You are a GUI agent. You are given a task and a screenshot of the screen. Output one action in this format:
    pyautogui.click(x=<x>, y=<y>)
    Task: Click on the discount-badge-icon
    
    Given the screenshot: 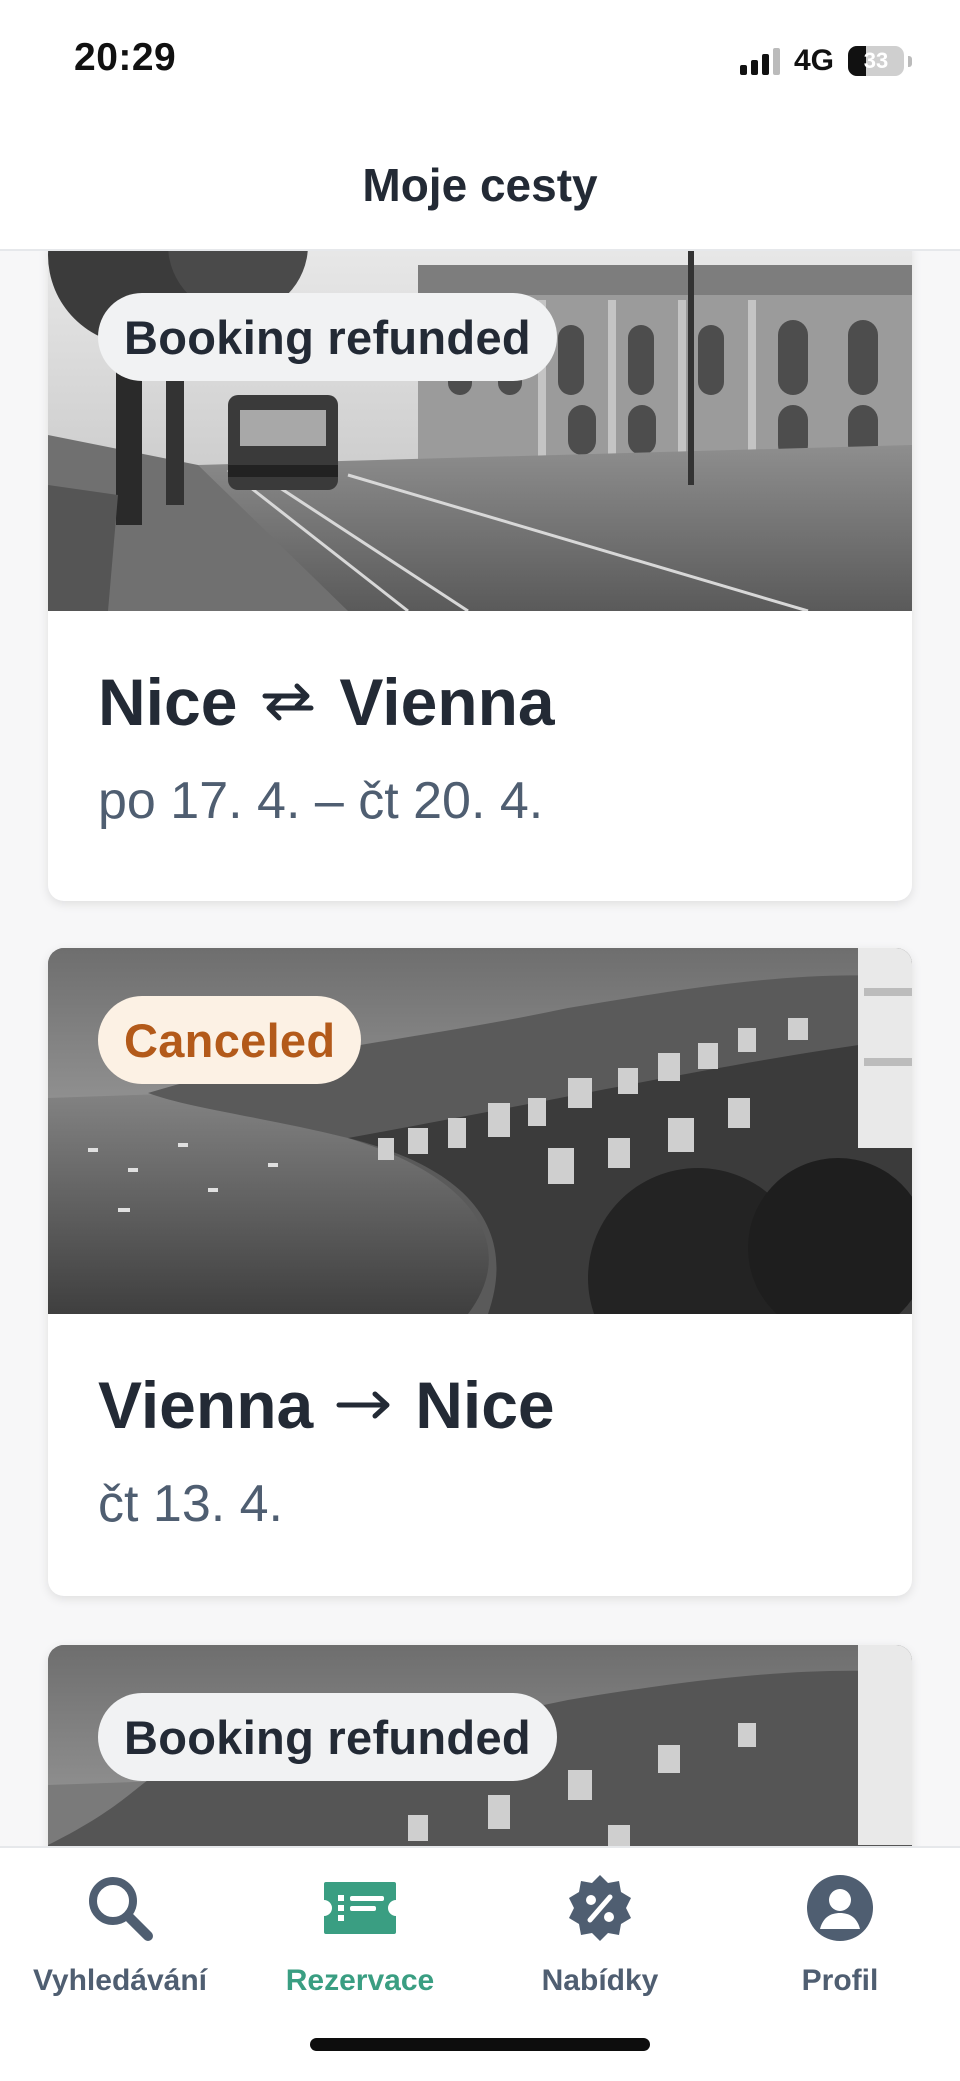 What is the action you would take?
    pyautogui.click(x=600, y=1908)
    